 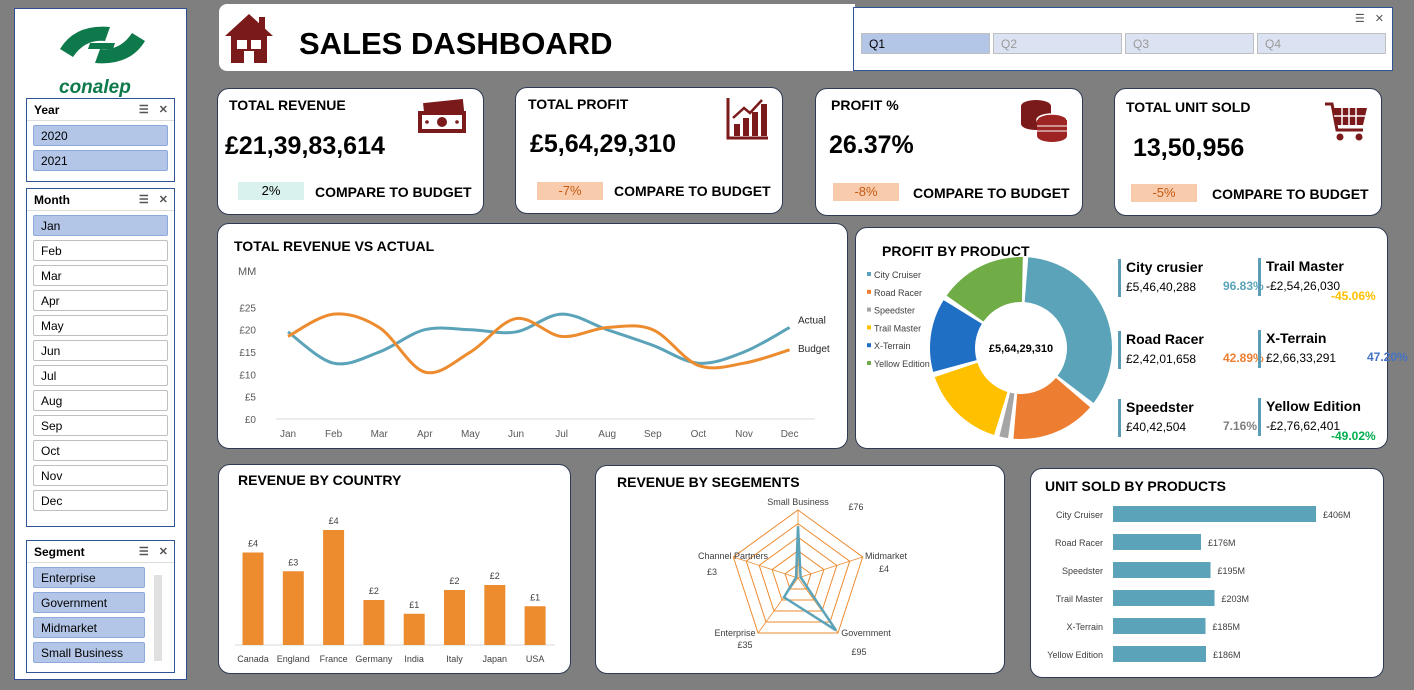 What do you see at coordinates (1240, 426) in the screenshot?
I see `product-profit-percent: 7.16%` at bounding box center [1240, 426].